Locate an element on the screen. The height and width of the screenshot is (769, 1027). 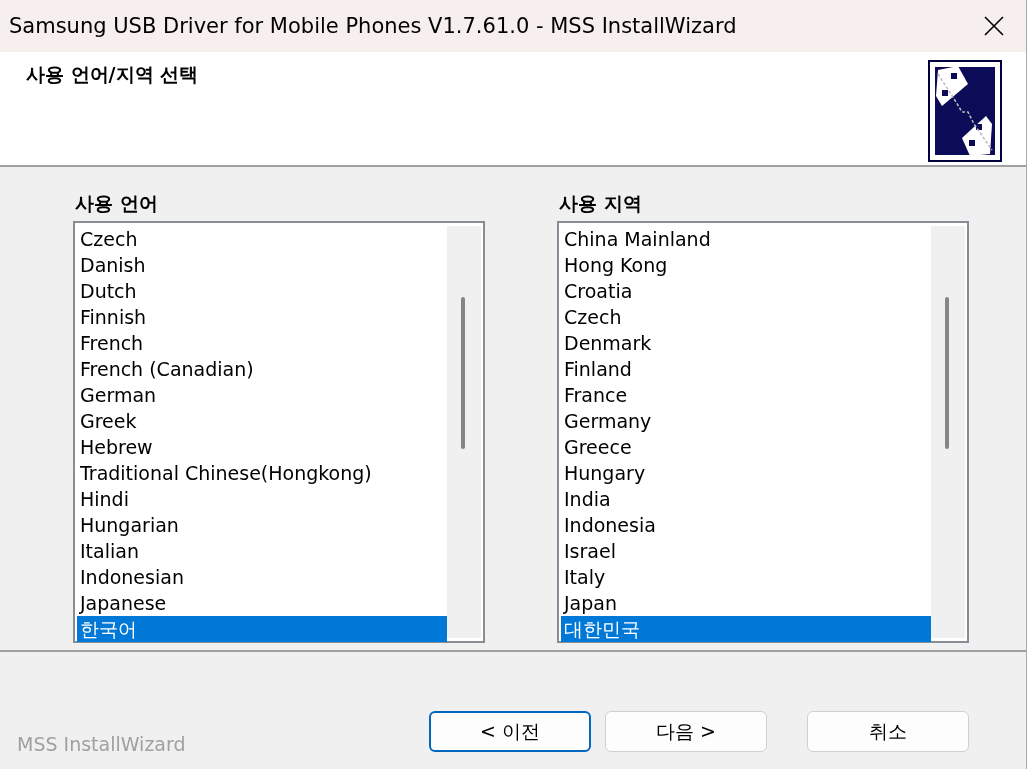
list-item: Danish is located at coordinates (262, 265).